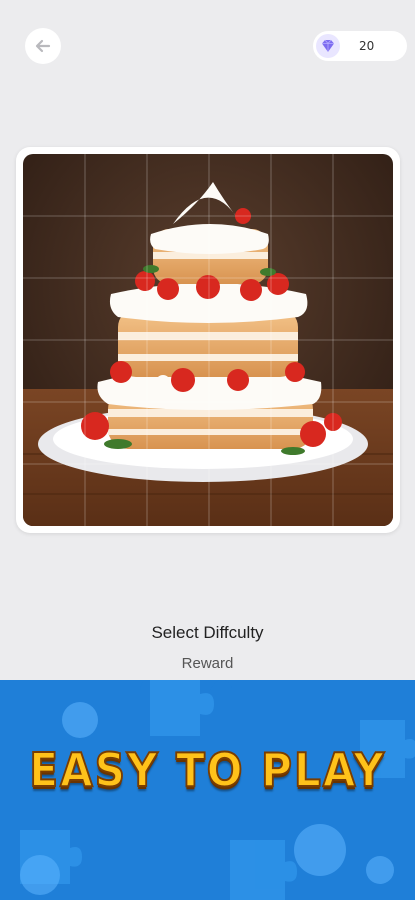 This screenshot has height=900, width=415. Describe the element at coordinates (207, 770) in the screenshot. I see `promo-headline: EASY TO PLAY` at that location.